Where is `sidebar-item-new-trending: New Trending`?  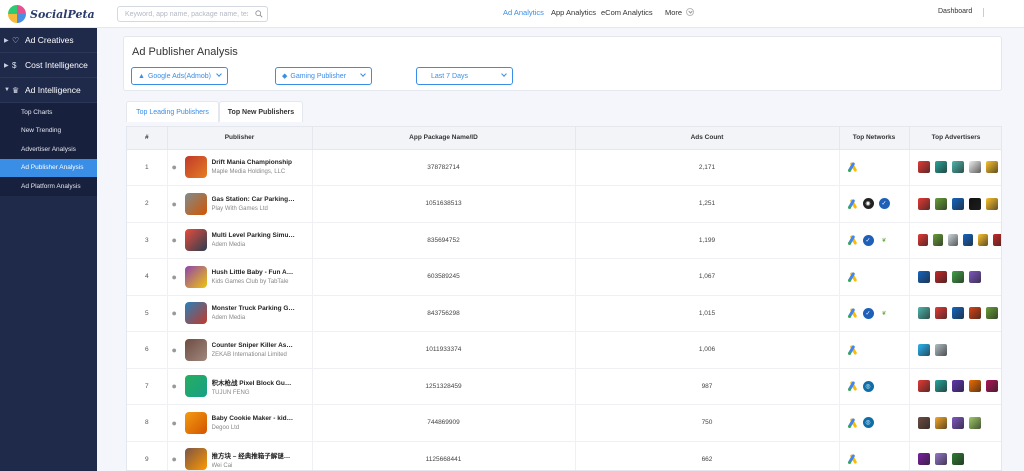
sidebar-item-new-trending: New Trending is located at coordinates (48, 130).